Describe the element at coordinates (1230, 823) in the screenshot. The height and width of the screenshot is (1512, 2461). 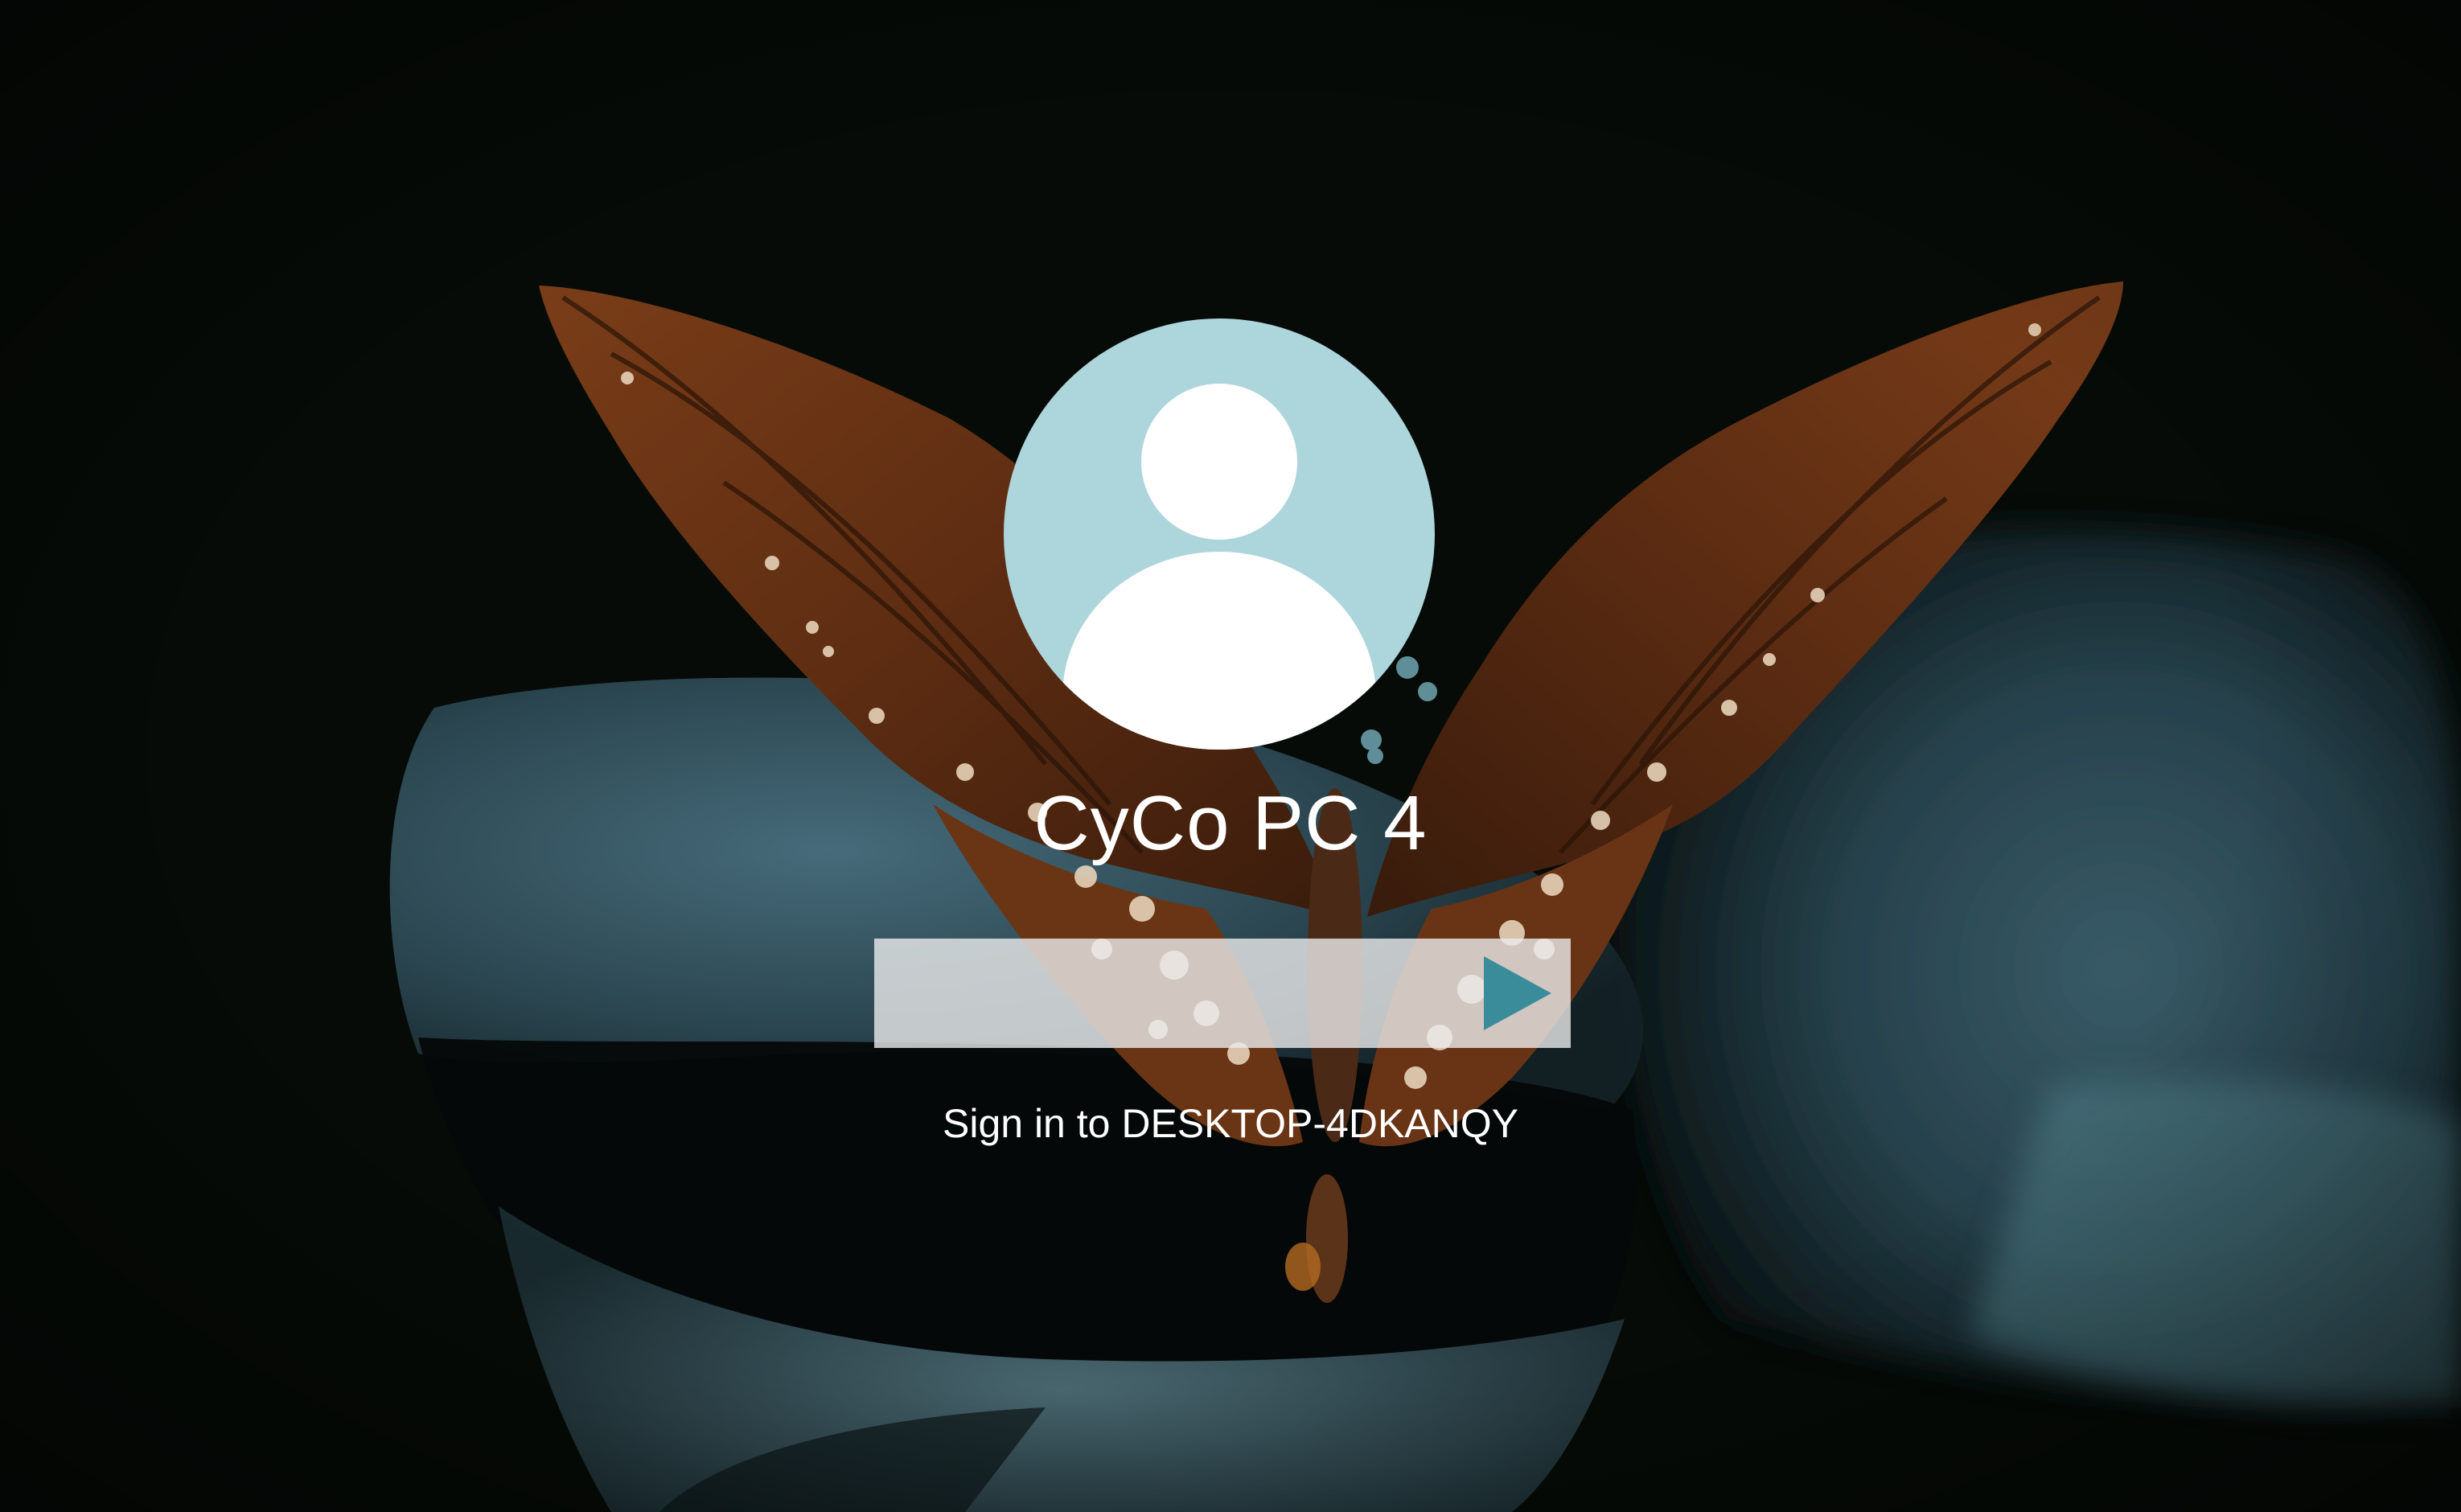
I see `user-name: CyCo PC 4` at that location.